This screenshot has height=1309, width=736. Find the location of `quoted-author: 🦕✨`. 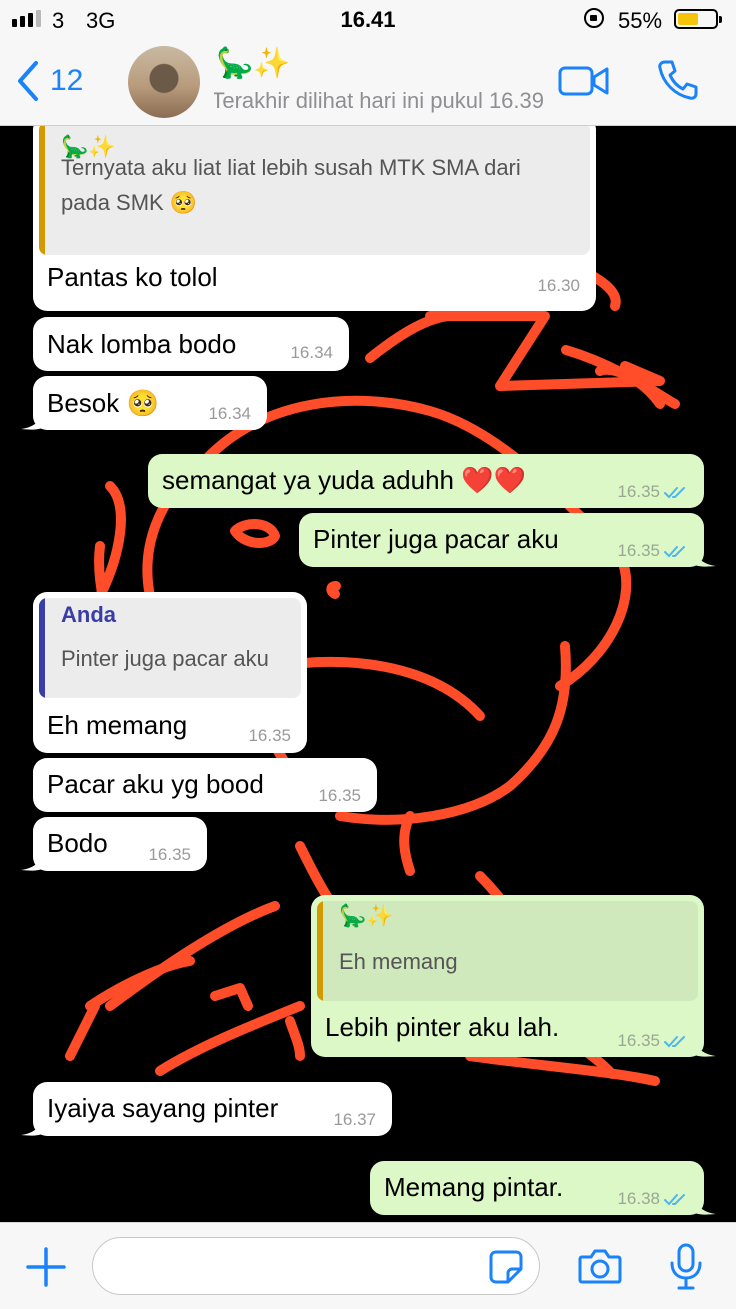

quoted-author: 🦕✨ is located at coordinates (366, 915).